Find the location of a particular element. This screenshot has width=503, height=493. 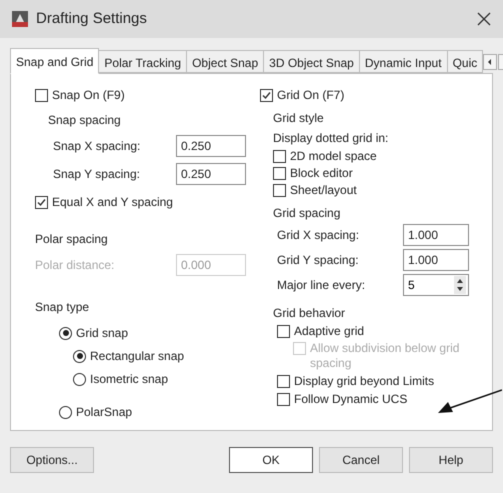

radio-label: Isometric snap is located at coordinates (129, 379).